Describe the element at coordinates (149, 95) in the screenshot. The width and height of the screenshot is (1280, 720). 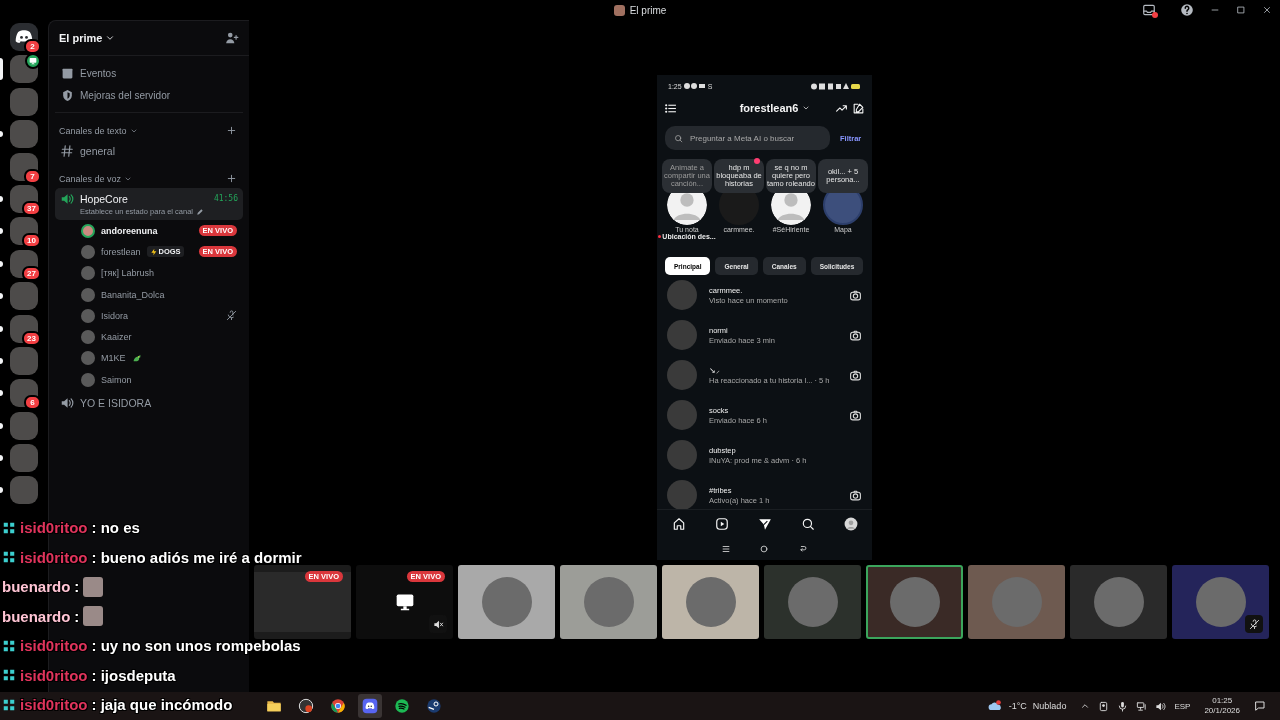
I see `menu-item: Mejoras del servidor` at that location.